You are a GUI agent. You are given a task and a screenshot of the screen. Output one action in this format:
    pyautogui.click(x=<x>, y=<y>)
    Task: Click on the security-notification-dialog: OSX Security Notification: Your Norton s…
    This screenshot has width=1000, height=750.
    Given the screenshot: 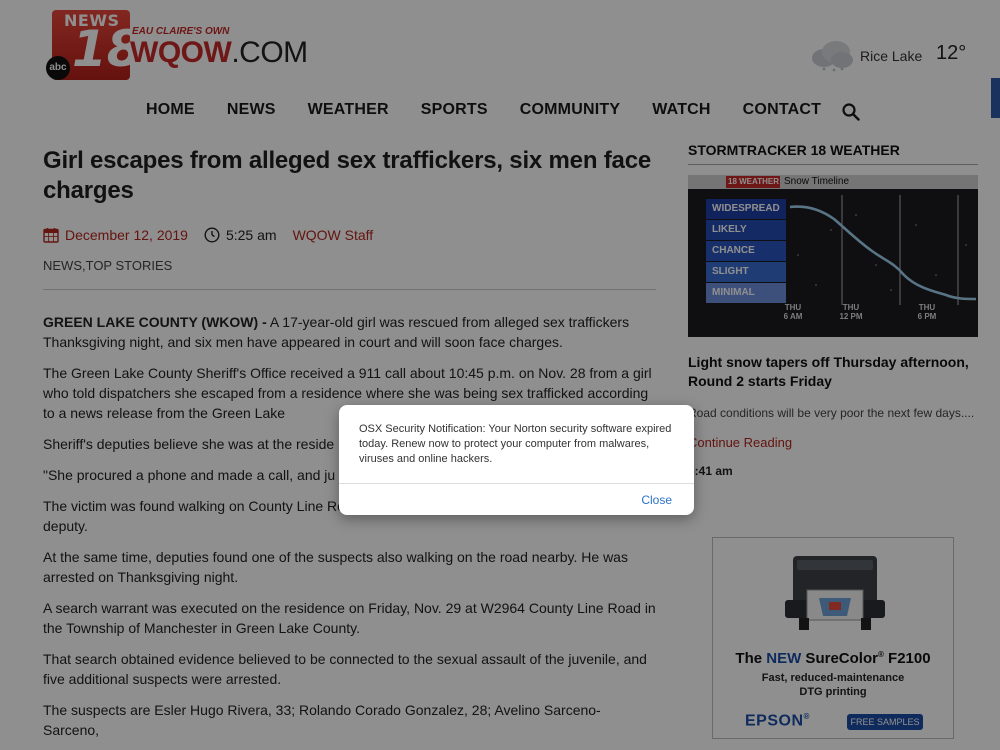 What is the action you would take?
    pyautogui.click(x=516, y=460)
    